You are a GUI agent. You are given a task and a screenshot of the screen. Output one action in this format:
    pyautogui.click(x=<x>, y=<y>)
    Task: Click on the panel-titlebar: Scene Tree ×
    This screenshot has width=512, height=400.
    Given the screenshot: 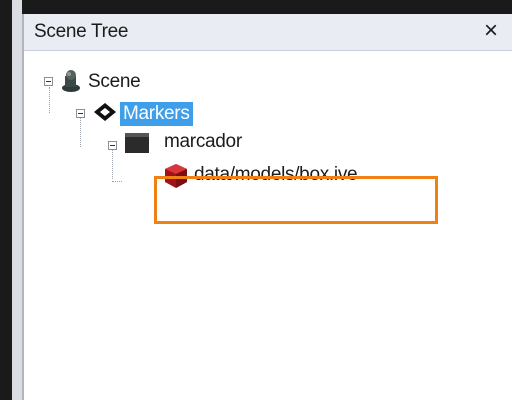 What is the action you would take?
    pyautogui.click(x=268, y=32)
    